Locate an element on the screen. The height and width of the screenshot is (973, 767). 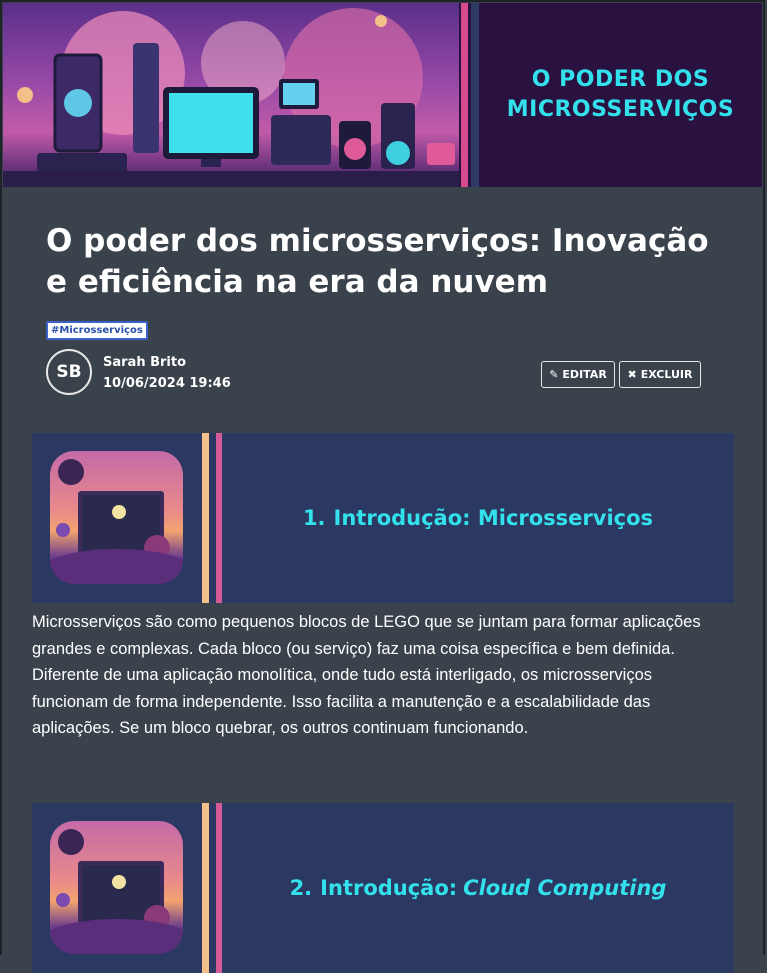
banner-stripe-navy is located at coordinates (475, 95).